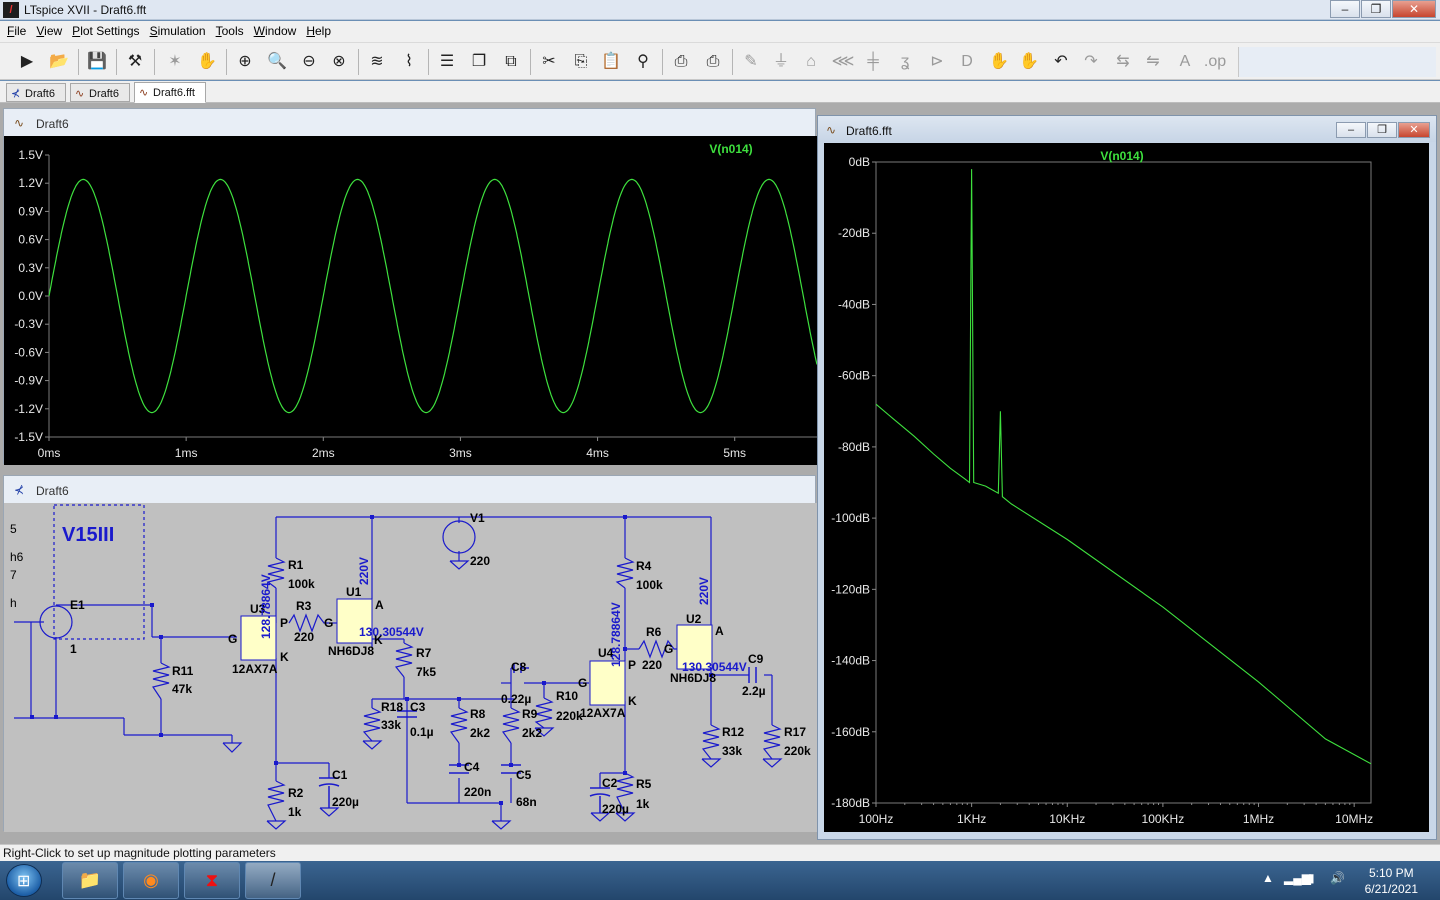 This screenshot has width=1440, height=900. I want to click on tab-fft: ∿ Draft6.fft, so click(170, 92).